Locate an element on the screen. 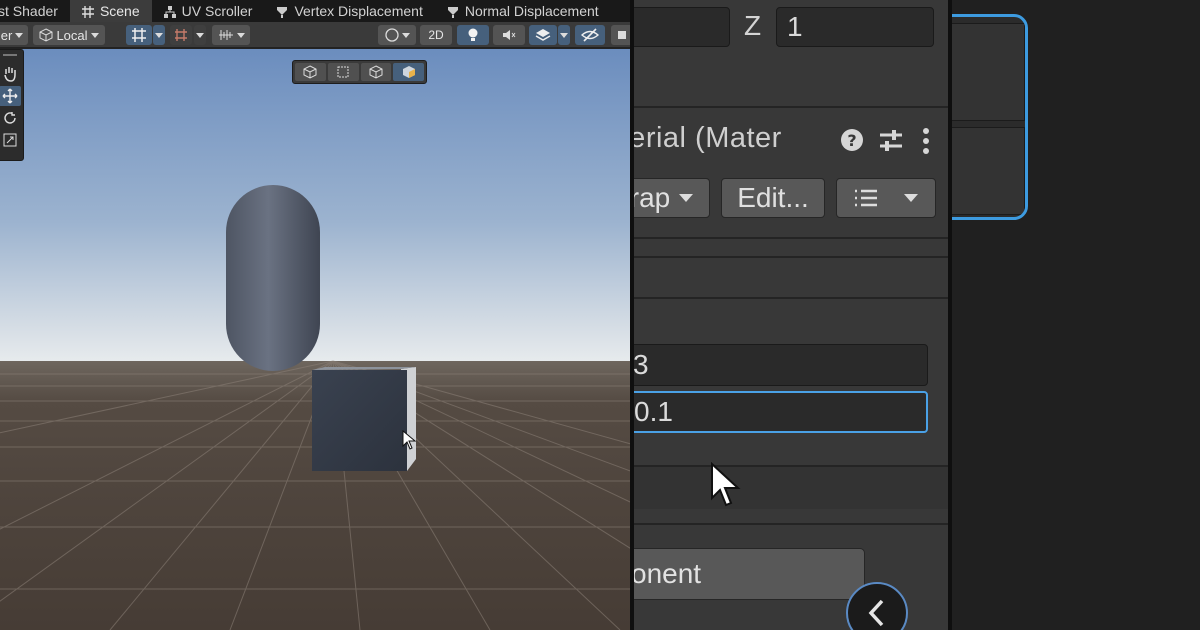  grid-snap-icon is located at coordinates (139, 35).